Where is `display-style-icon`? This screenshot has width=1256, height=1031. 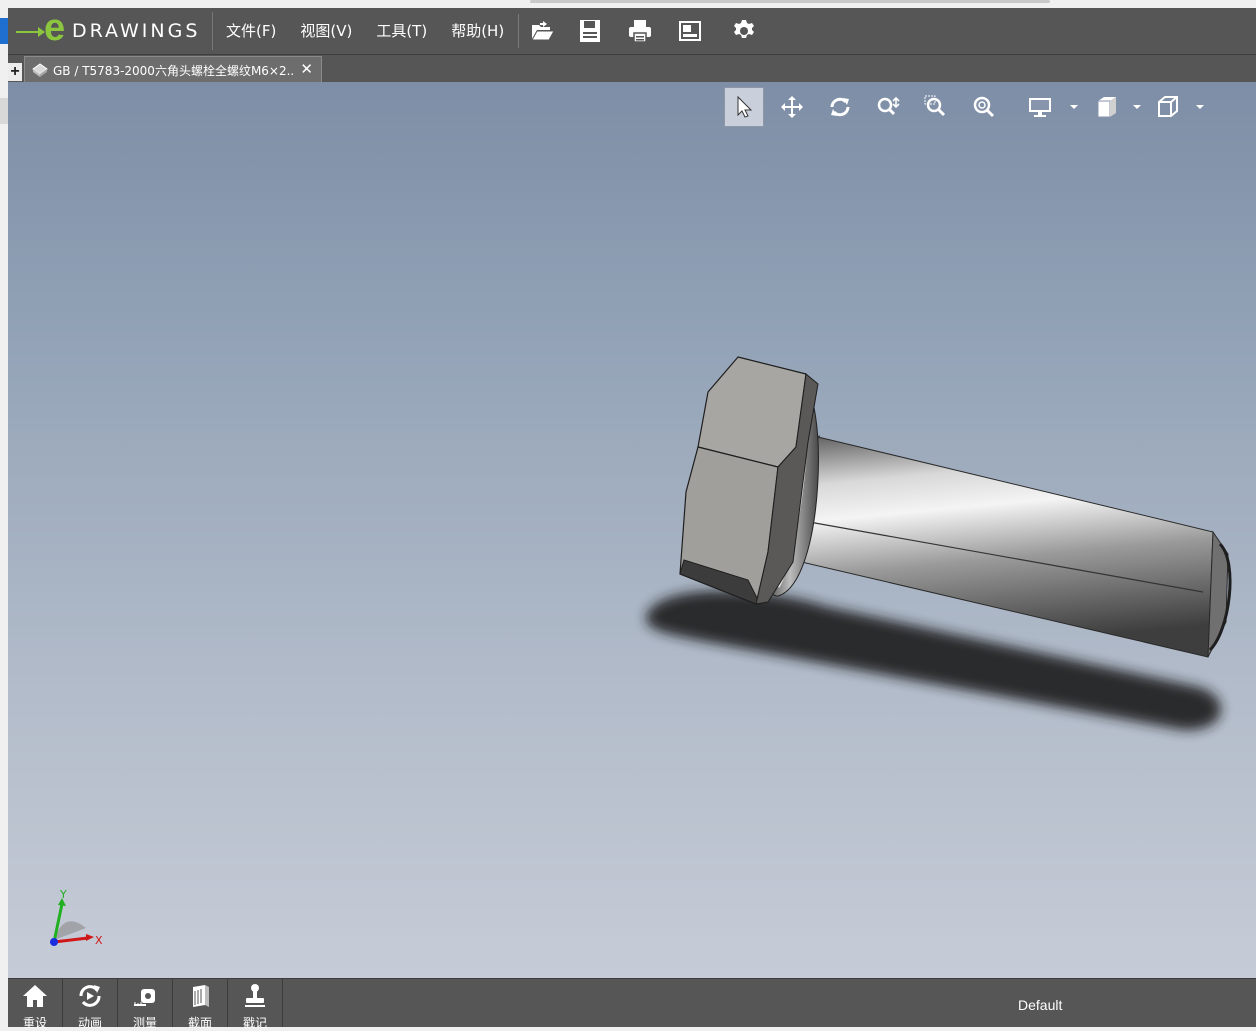
display-style-icon is located at coordinates (1040, 107).